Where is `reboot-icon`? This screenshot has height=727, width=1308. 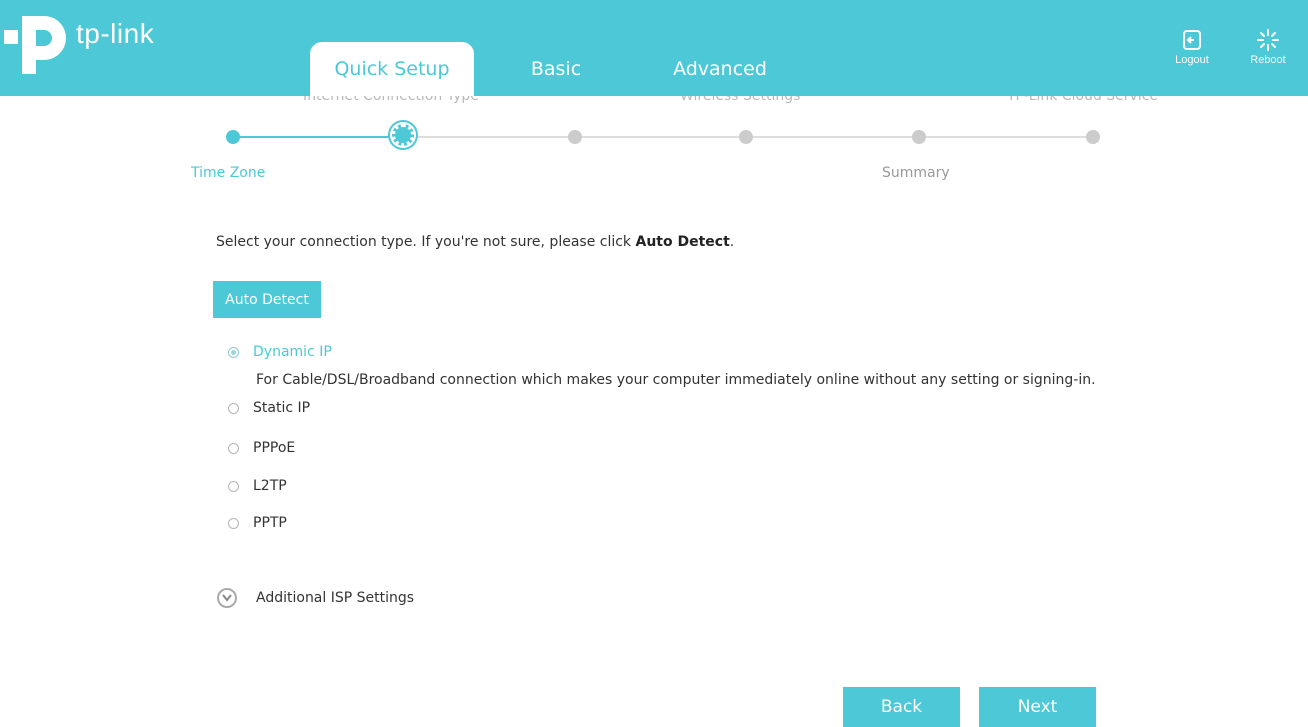 reboot-icon is located at coordinates (1268, 41).